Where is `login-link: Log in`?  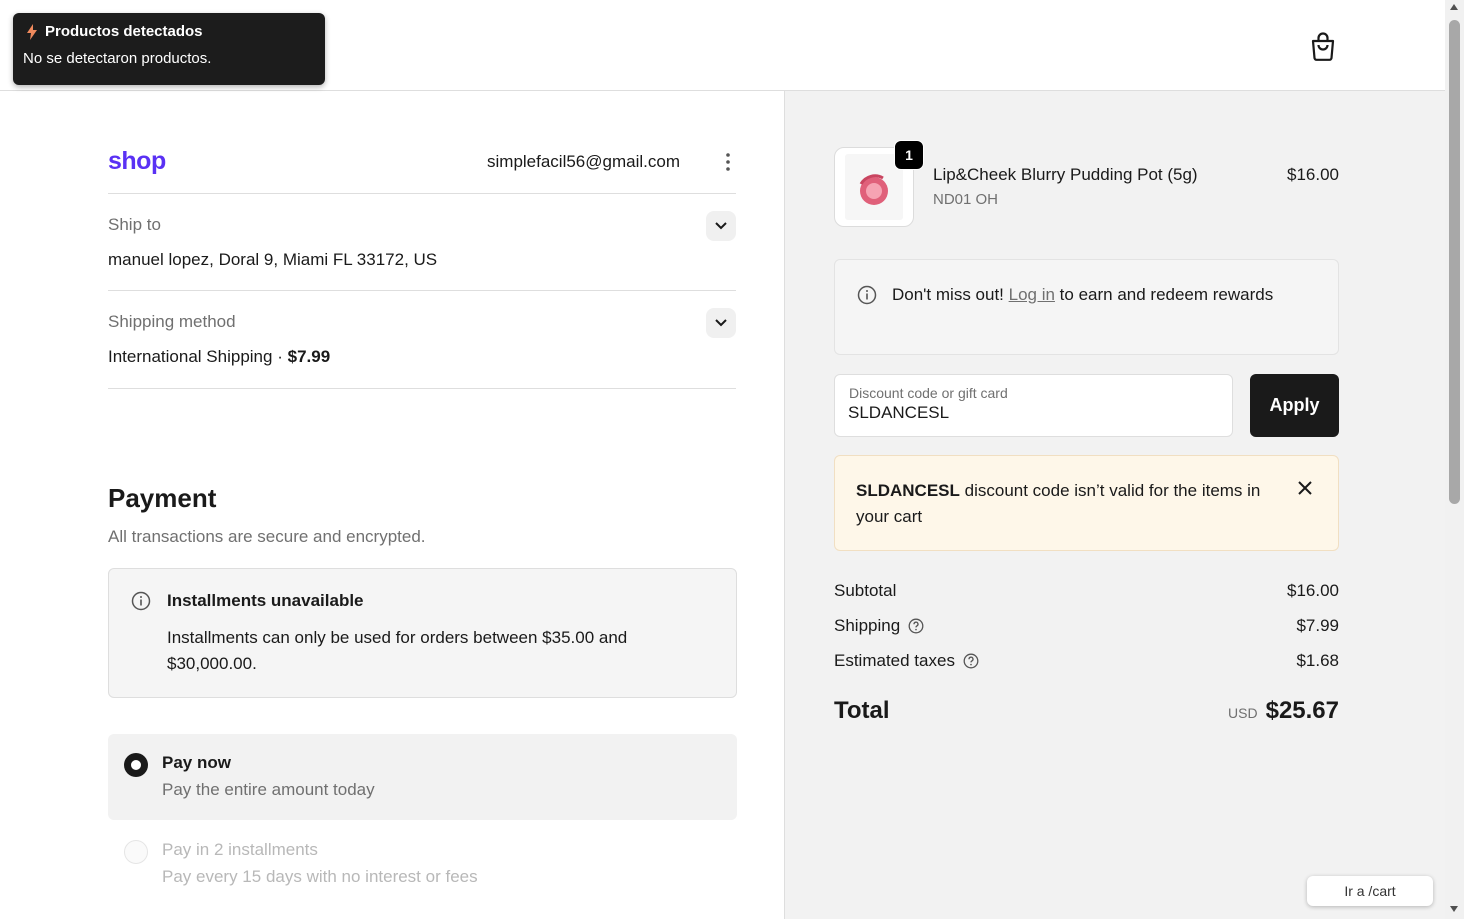
login-link: Log in is located at coordinates (1032, 294).